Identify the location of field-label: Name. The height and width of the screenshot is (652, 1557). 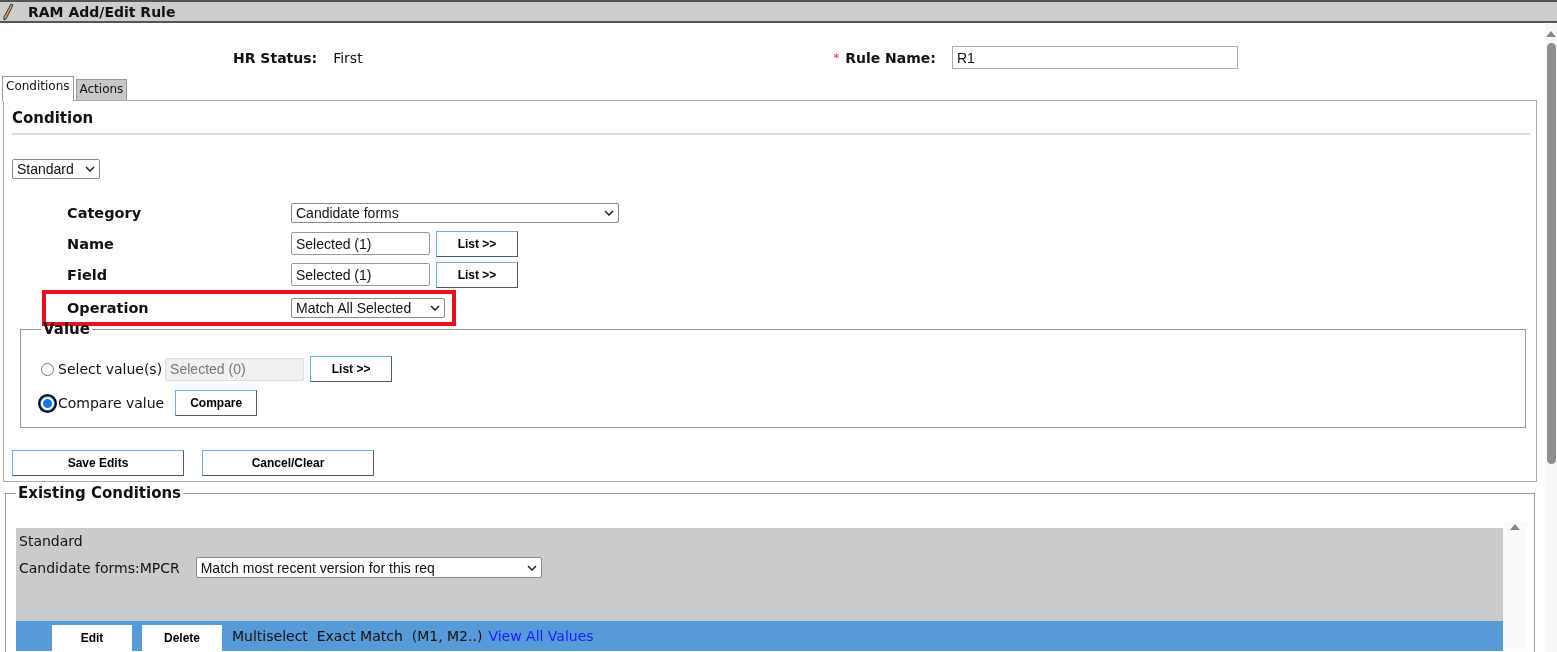
(91, 243).